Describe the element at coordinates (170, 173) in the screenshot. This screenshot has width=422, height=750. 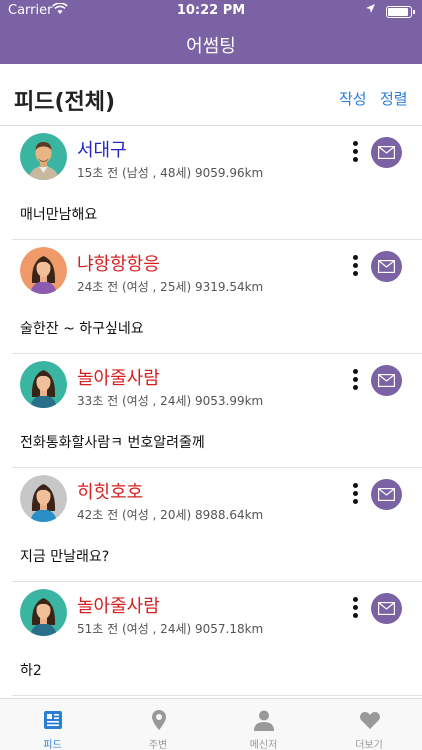
I see `post-meta: 15초 전 (남성 , 48세) 9059.96km` at that location.